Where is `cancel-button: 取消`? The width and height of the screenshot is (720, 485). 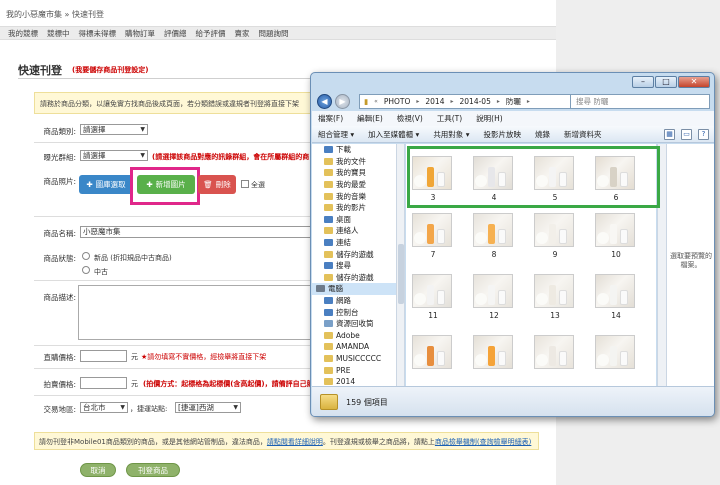 cancel-button: 取消 is located at coordinates (98, 470).